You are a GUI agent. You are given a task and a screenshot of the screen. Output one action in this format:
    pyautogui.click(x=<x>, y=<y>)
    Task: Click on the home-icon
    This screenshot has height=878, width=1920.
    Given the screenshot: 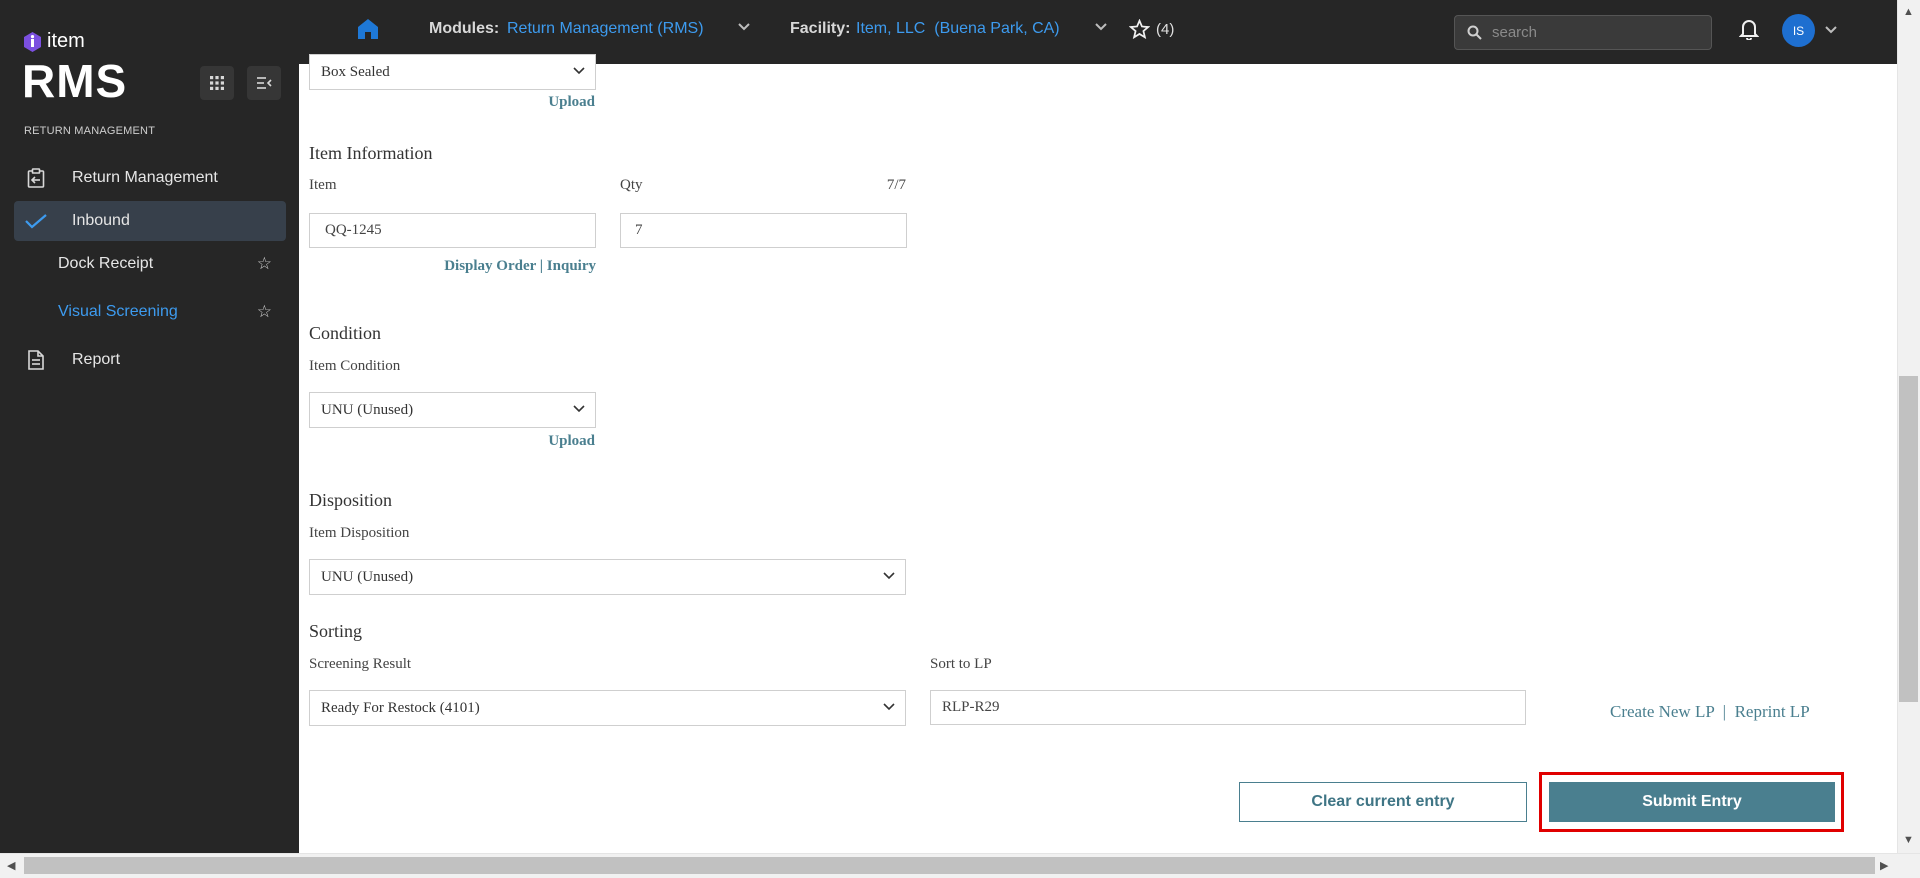 What is the action you would take?
    pyautogui.click(x=368, y=29)
    